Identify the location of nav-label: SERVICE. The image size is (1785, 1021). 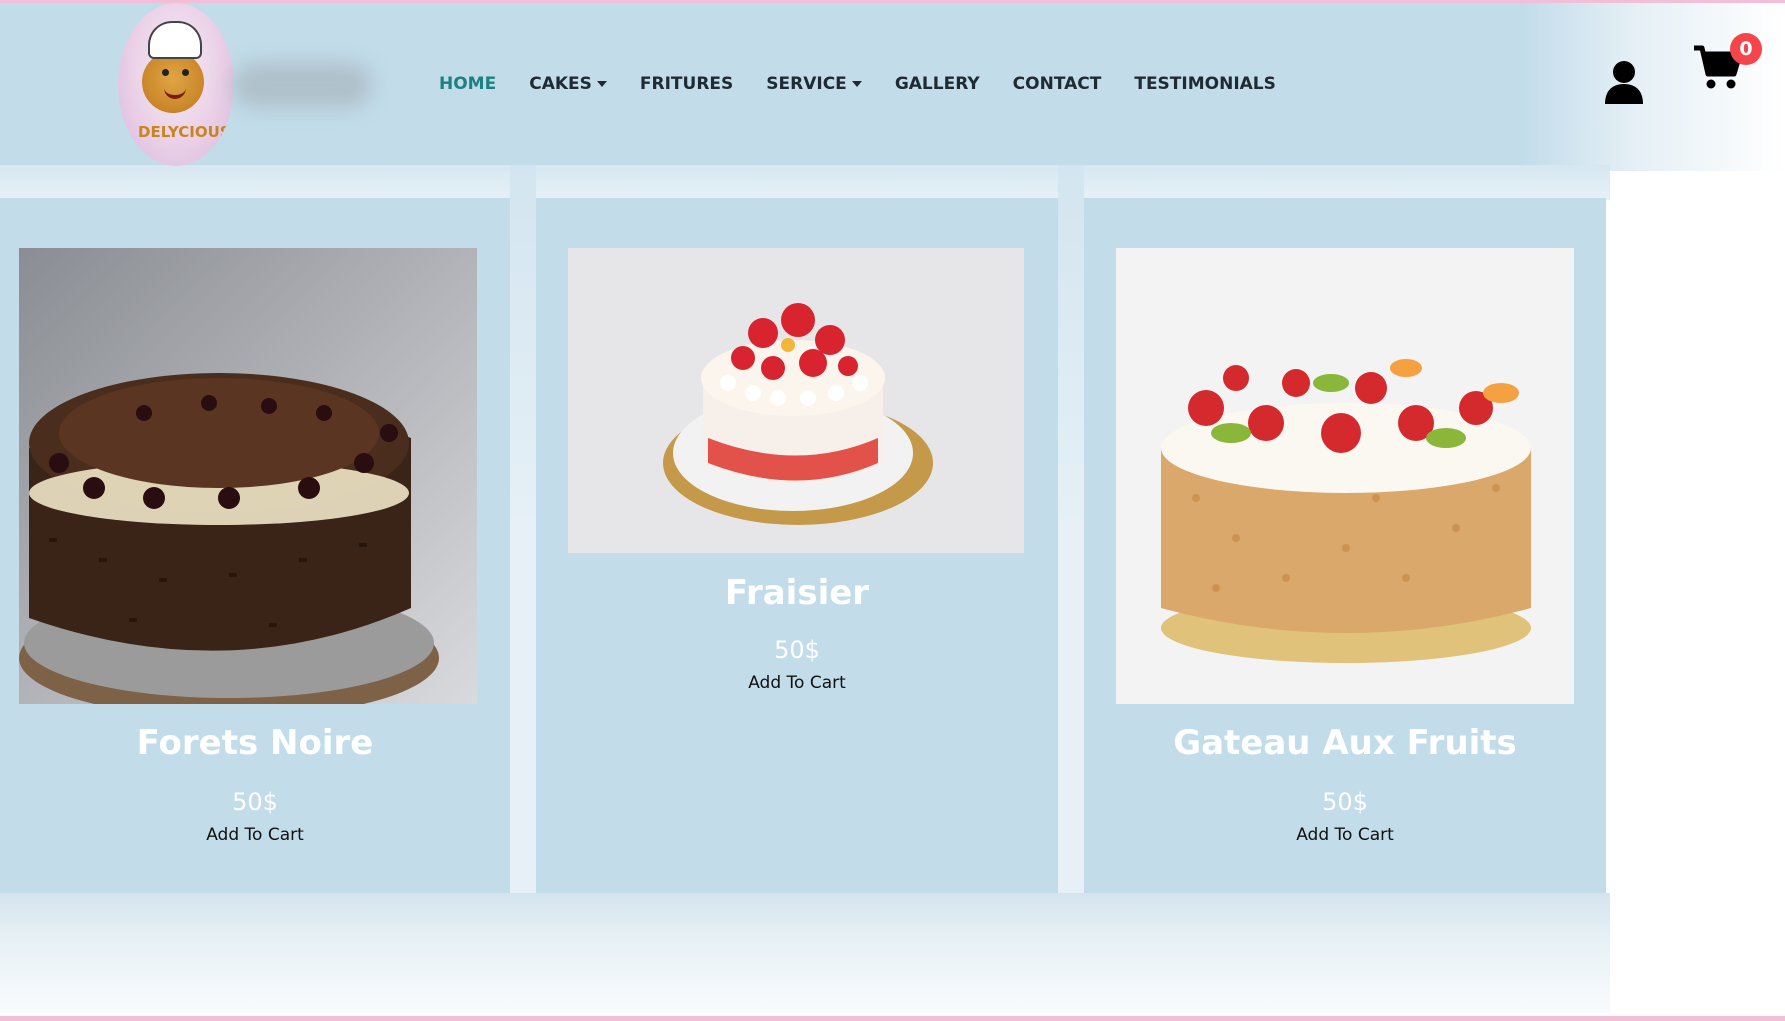
(806, 84).